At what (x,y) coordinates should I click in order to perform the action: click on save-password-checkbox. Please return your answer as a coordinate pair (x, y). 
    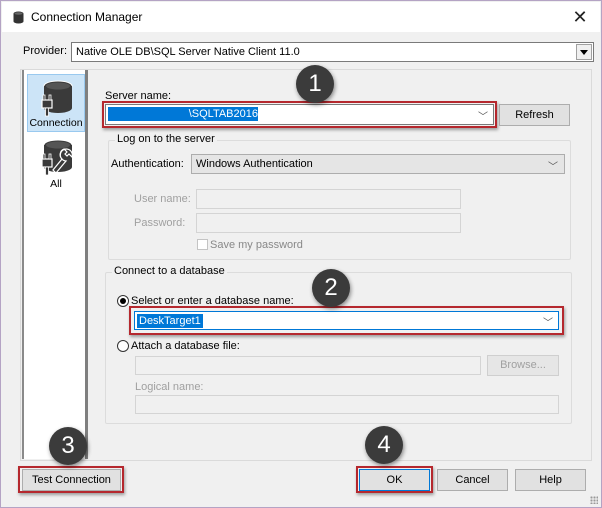
    Looking at the image, I should click on (202, 244).